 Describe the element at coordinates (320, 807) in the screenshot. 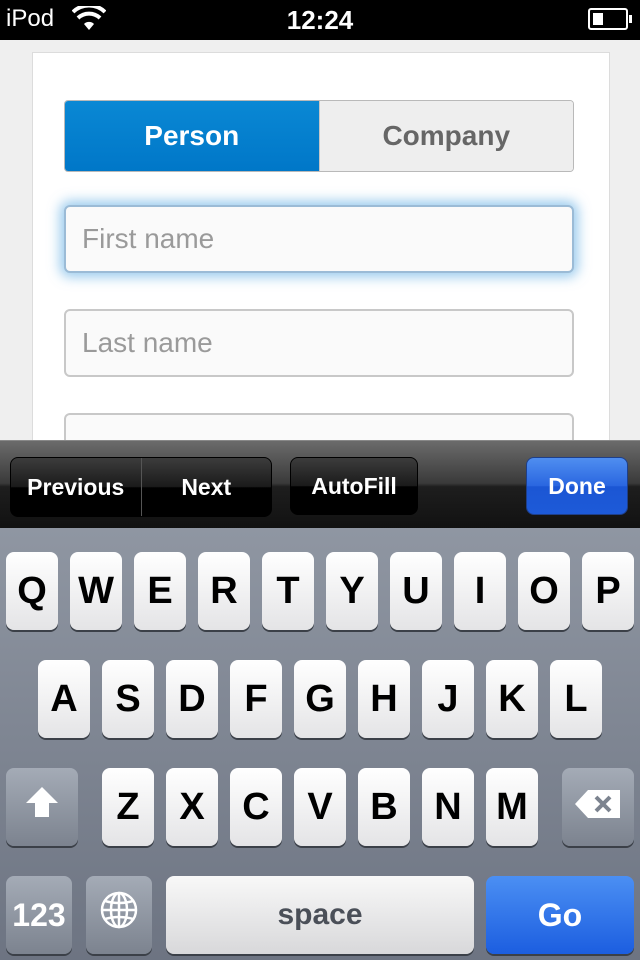

I see `key-v: V` at that location.